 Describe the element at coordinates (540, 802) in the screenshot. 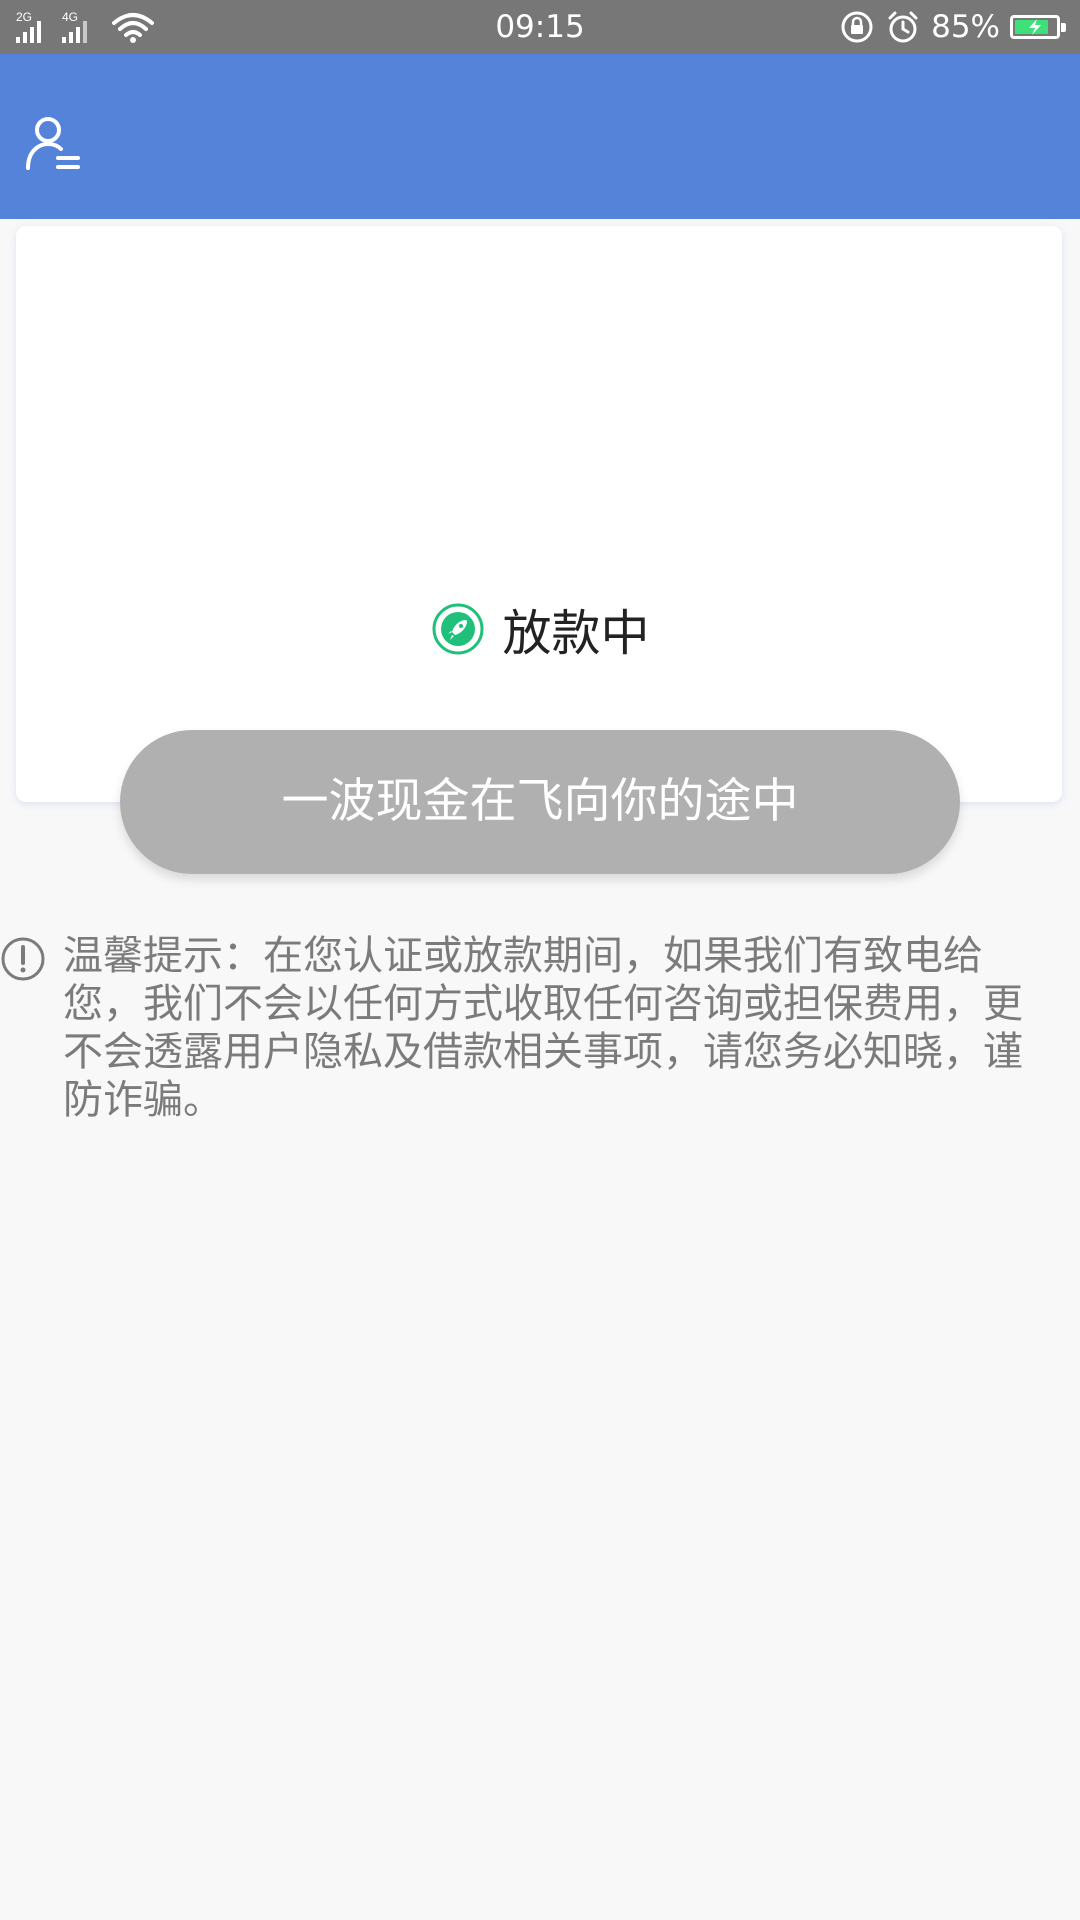

I see `cash-on-the-way-button: 一波现金在飞向你的途中` at that location.